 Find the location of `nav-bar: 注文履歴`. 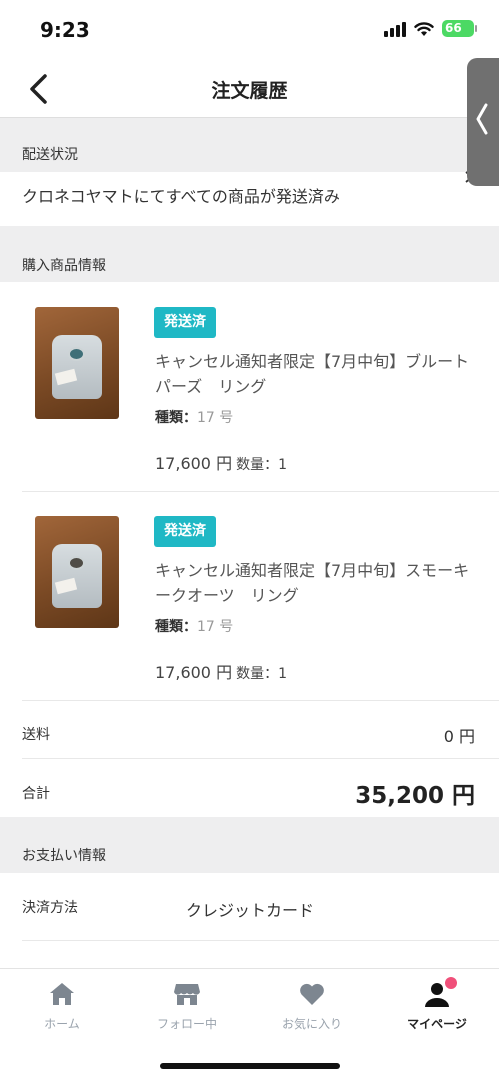

nav-bar: 注文履歴 is located at coordinates (249, 89).